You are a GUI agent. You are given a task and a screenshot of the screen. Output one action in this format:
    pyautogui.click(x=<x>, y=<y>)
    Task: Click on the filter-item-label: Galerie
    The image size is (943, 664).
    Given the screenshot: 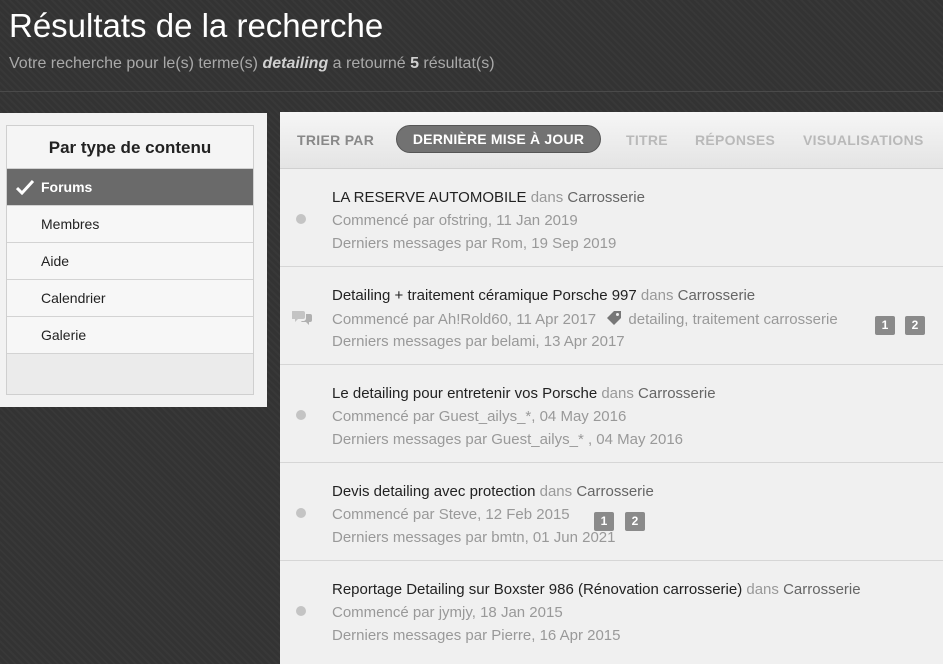 What is the action you would take?
    pyautogui.click(x=64, y=335)
    